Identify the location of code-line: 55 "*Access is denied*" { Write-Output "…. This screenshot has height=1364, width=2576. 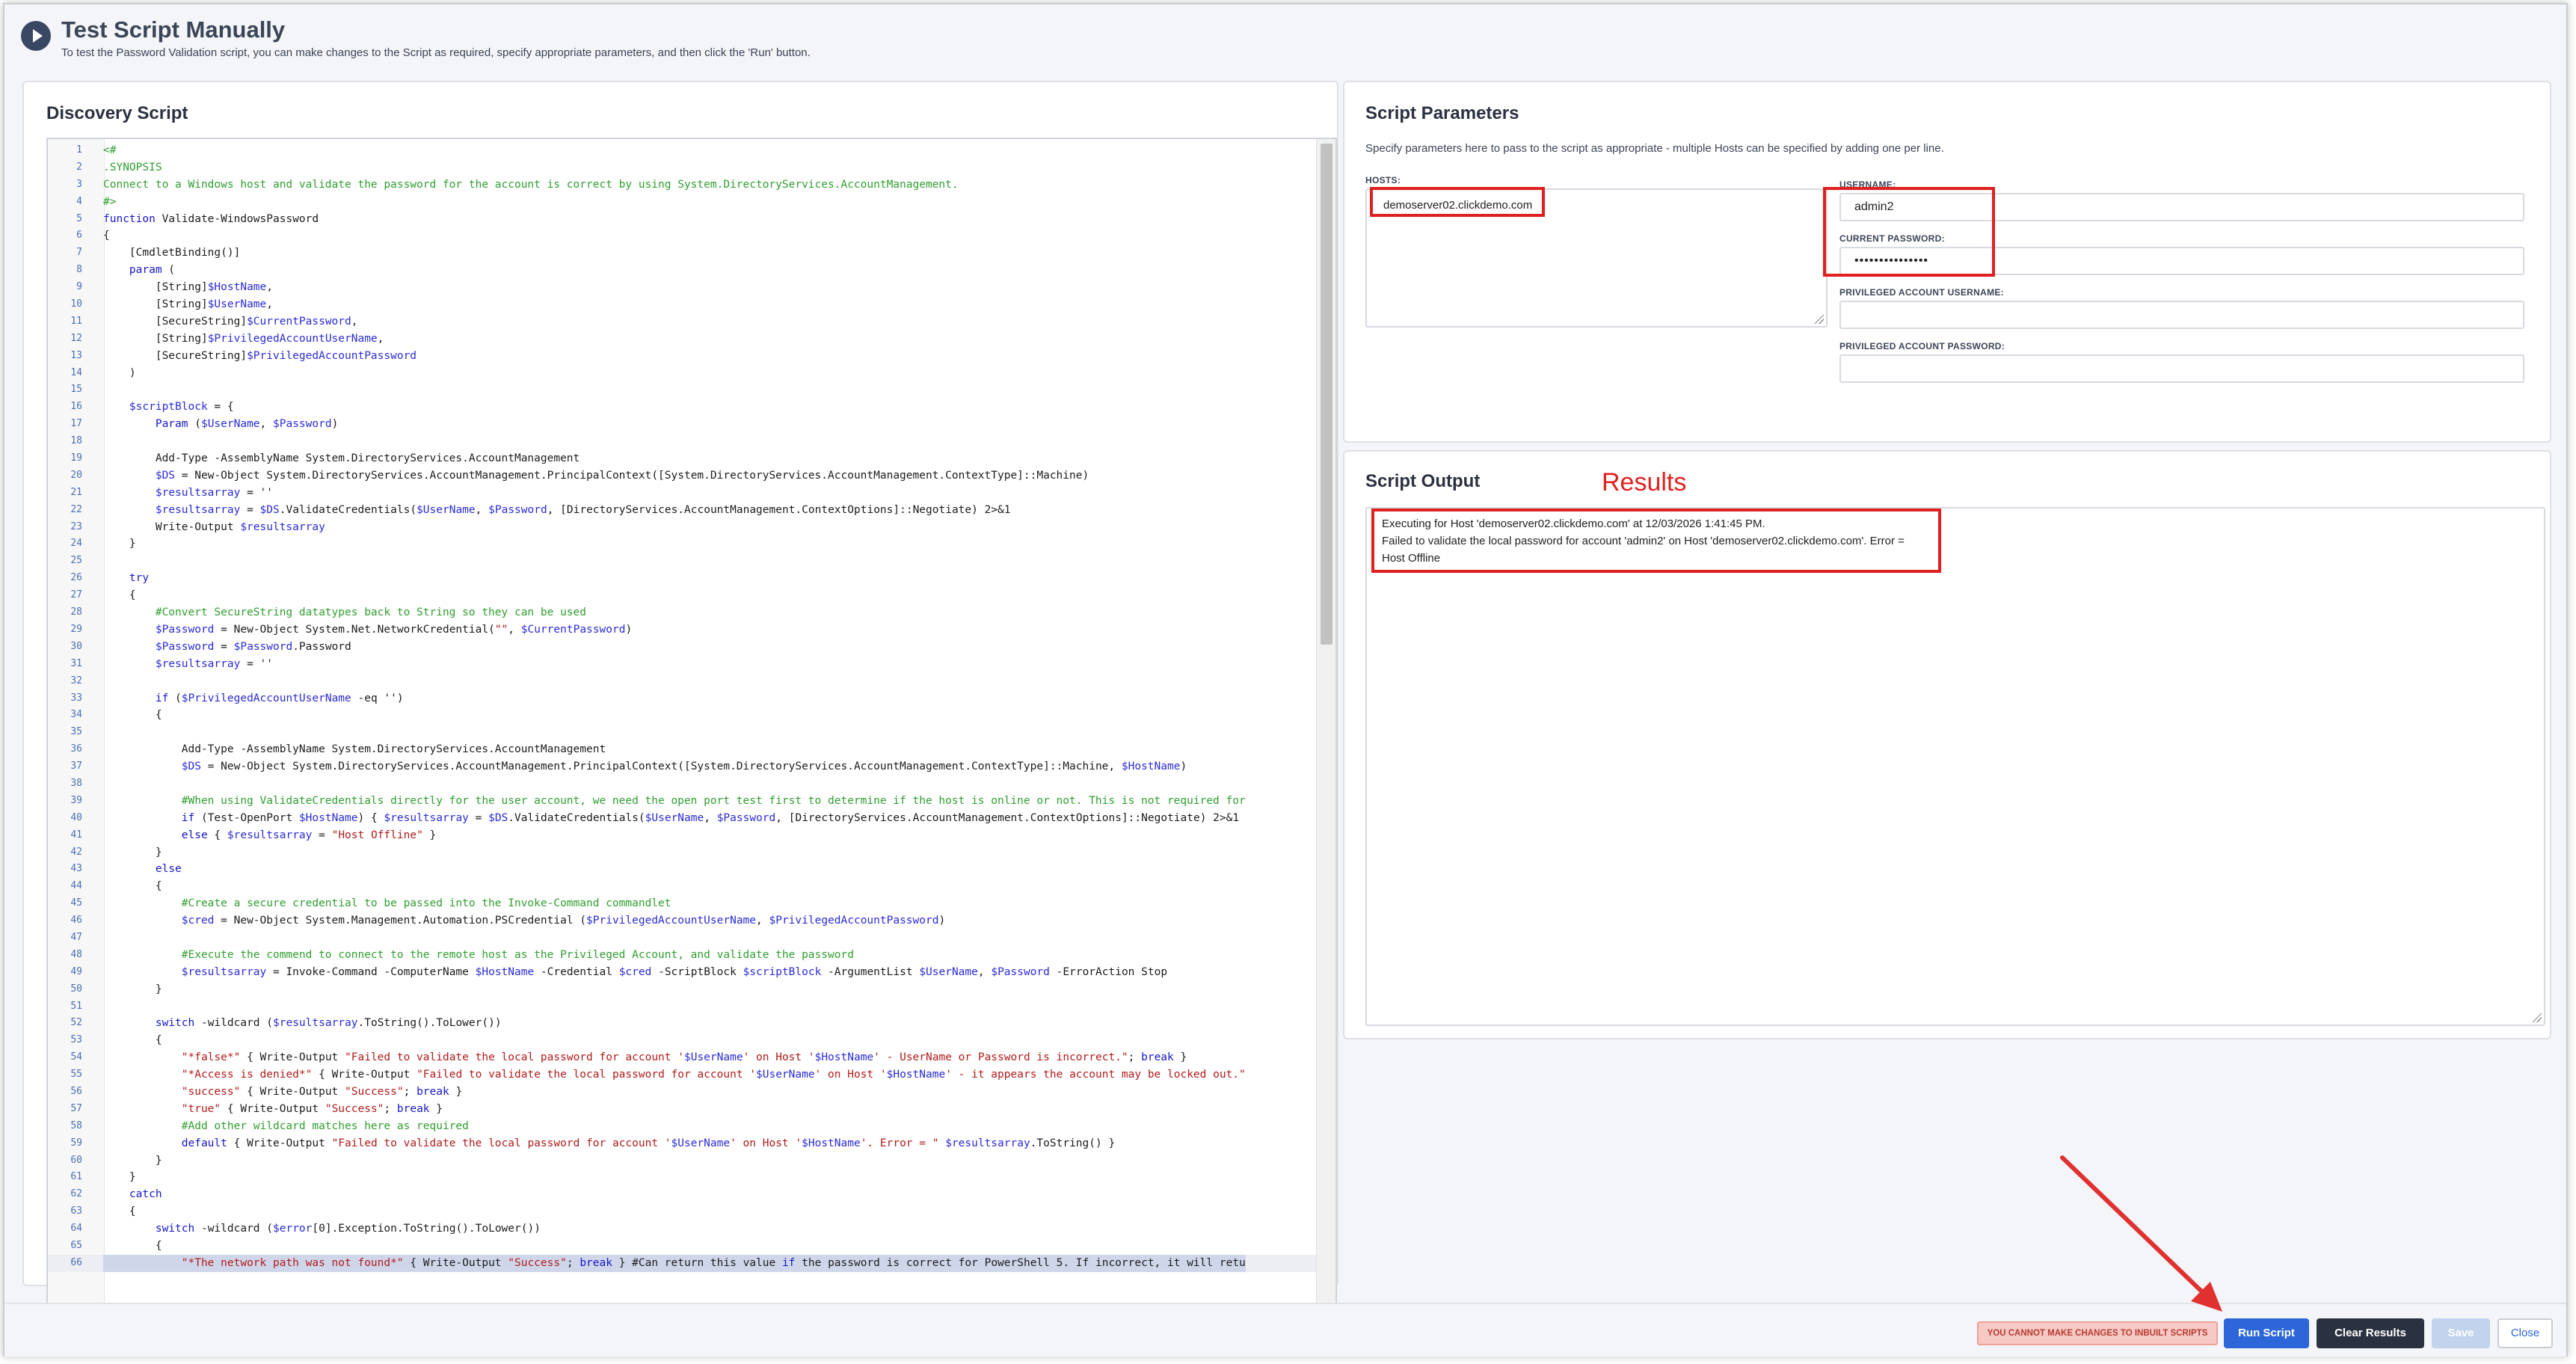
(682, 1075).